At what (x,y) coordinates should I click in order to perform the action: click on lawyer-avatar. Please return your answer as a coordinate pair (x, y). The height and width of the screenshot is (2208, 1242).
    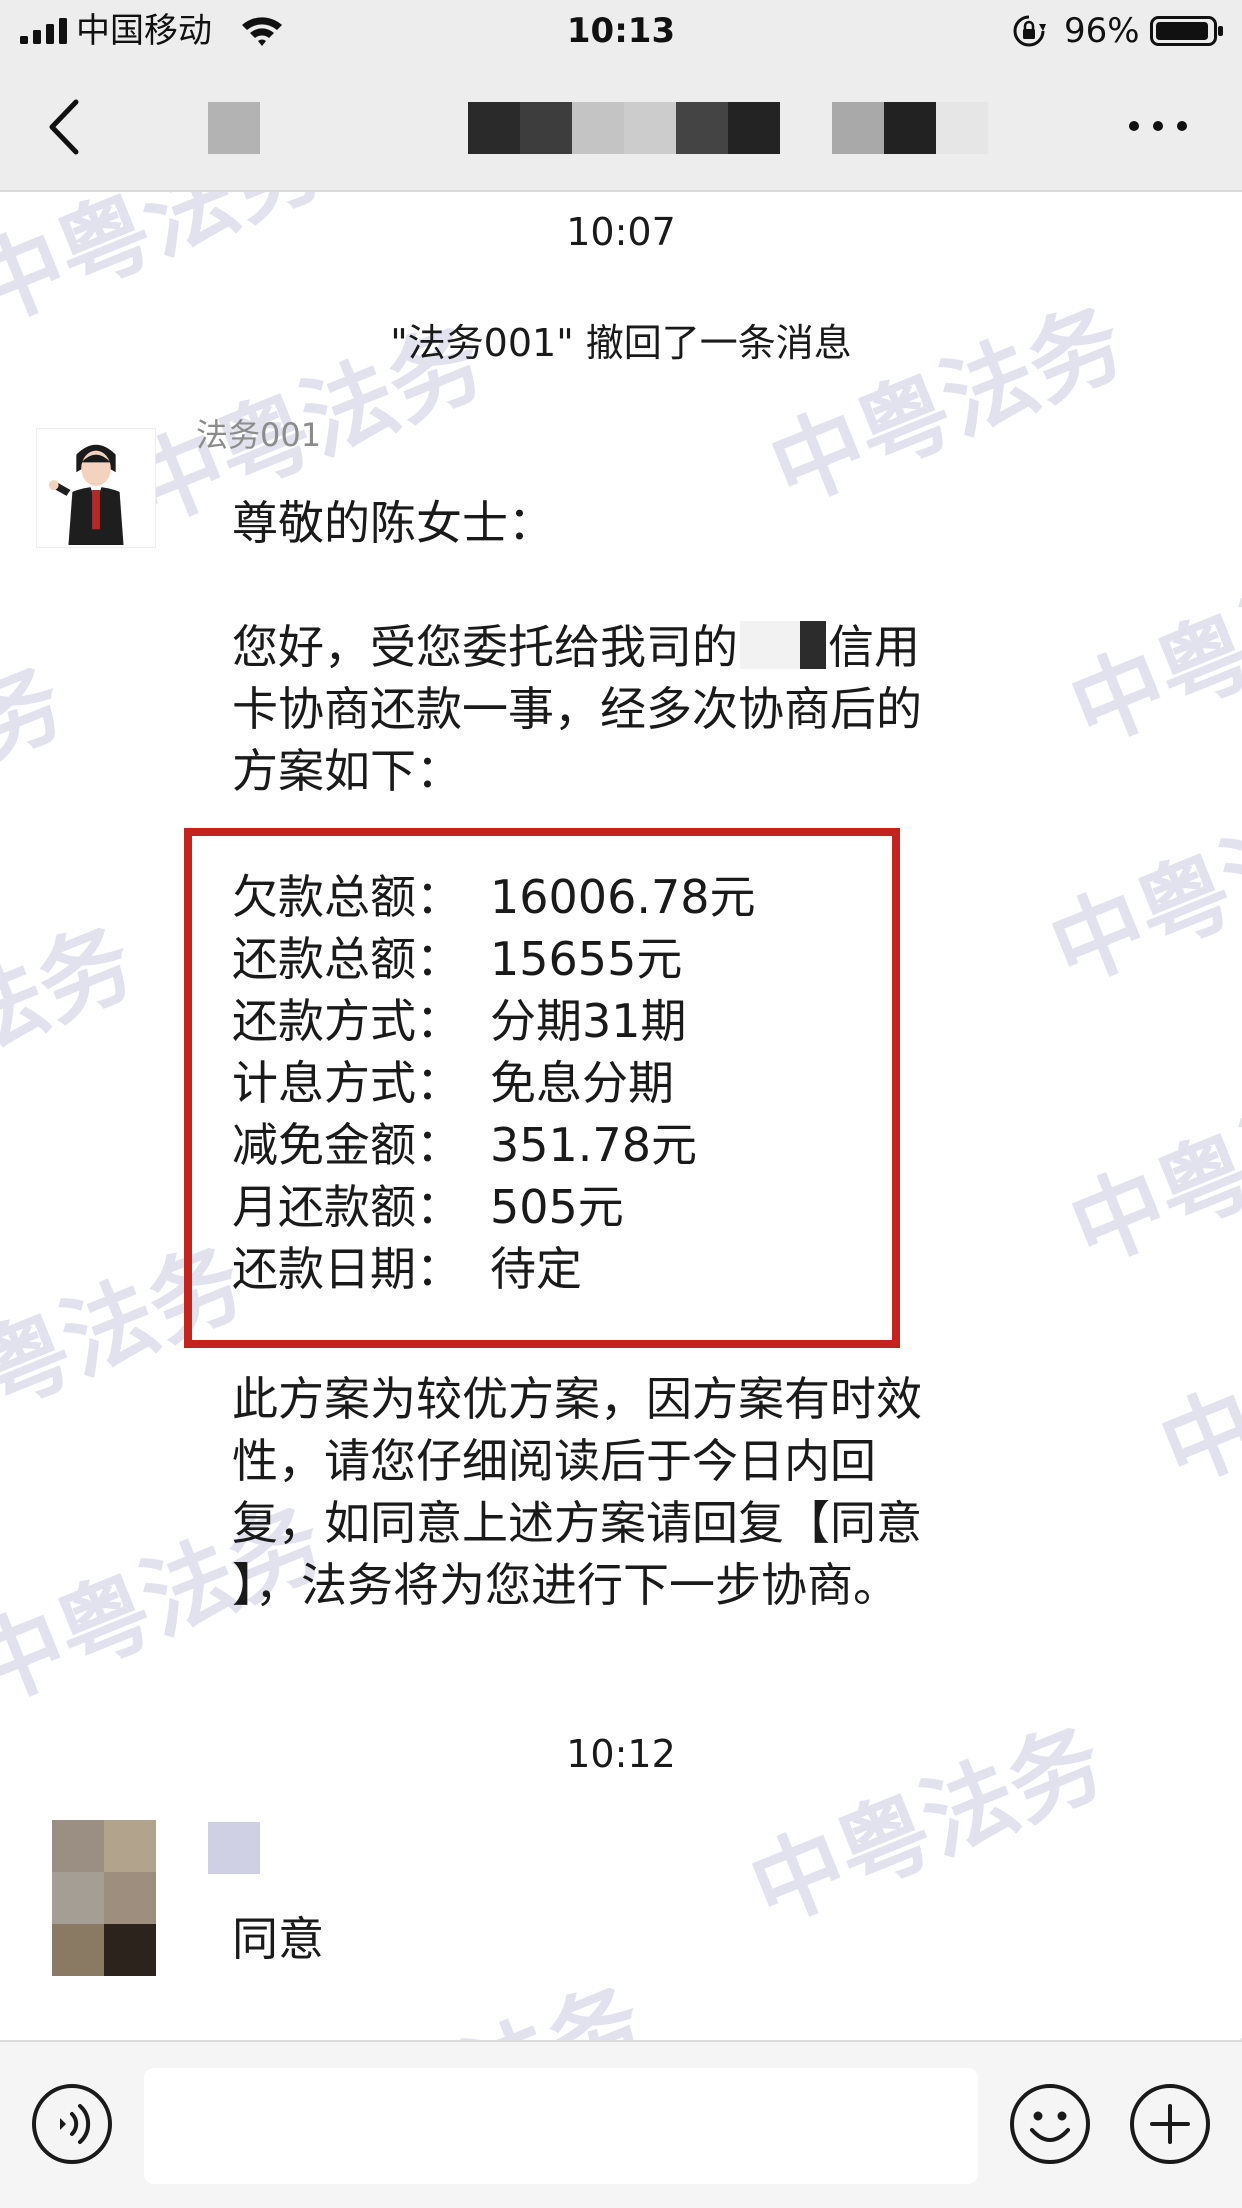
    Looking at the image, I should click on (96, 488).